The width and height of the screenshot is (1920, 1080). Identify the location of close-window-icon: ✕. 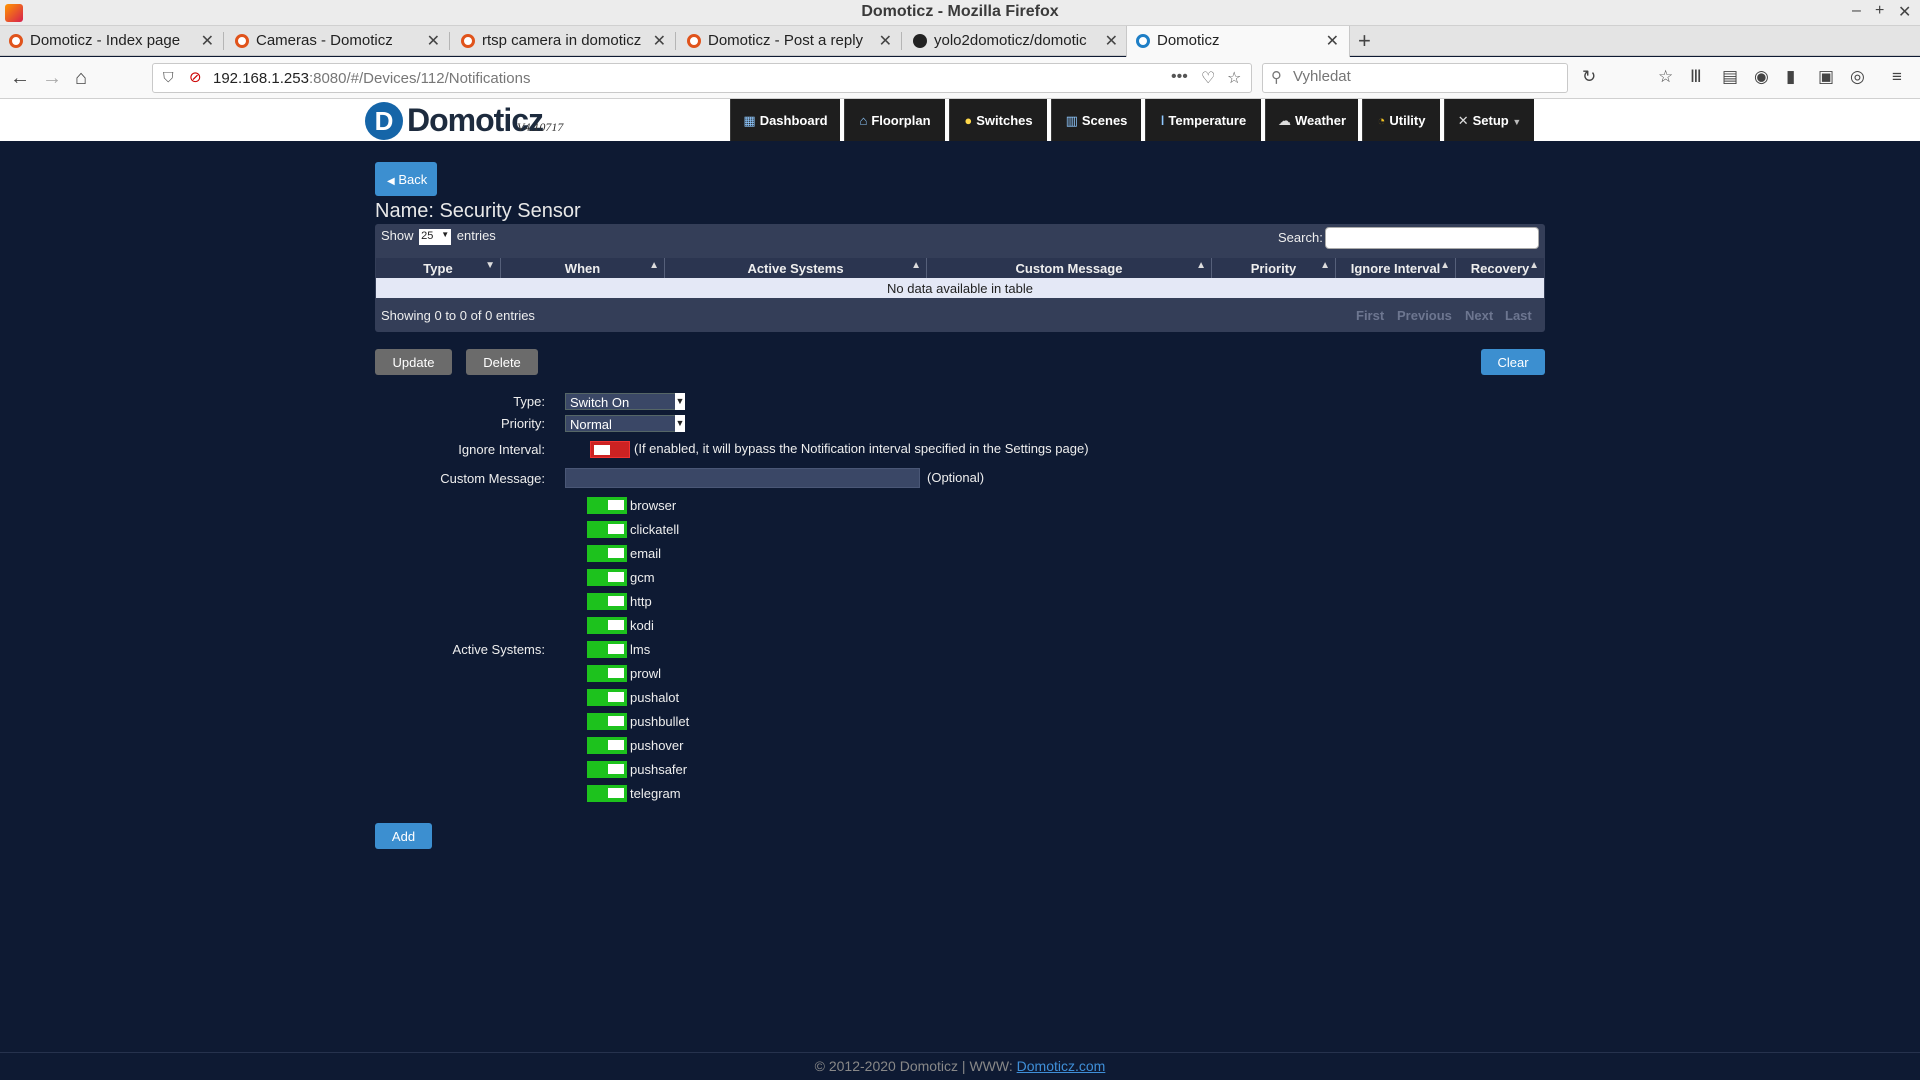
(1904, 12).